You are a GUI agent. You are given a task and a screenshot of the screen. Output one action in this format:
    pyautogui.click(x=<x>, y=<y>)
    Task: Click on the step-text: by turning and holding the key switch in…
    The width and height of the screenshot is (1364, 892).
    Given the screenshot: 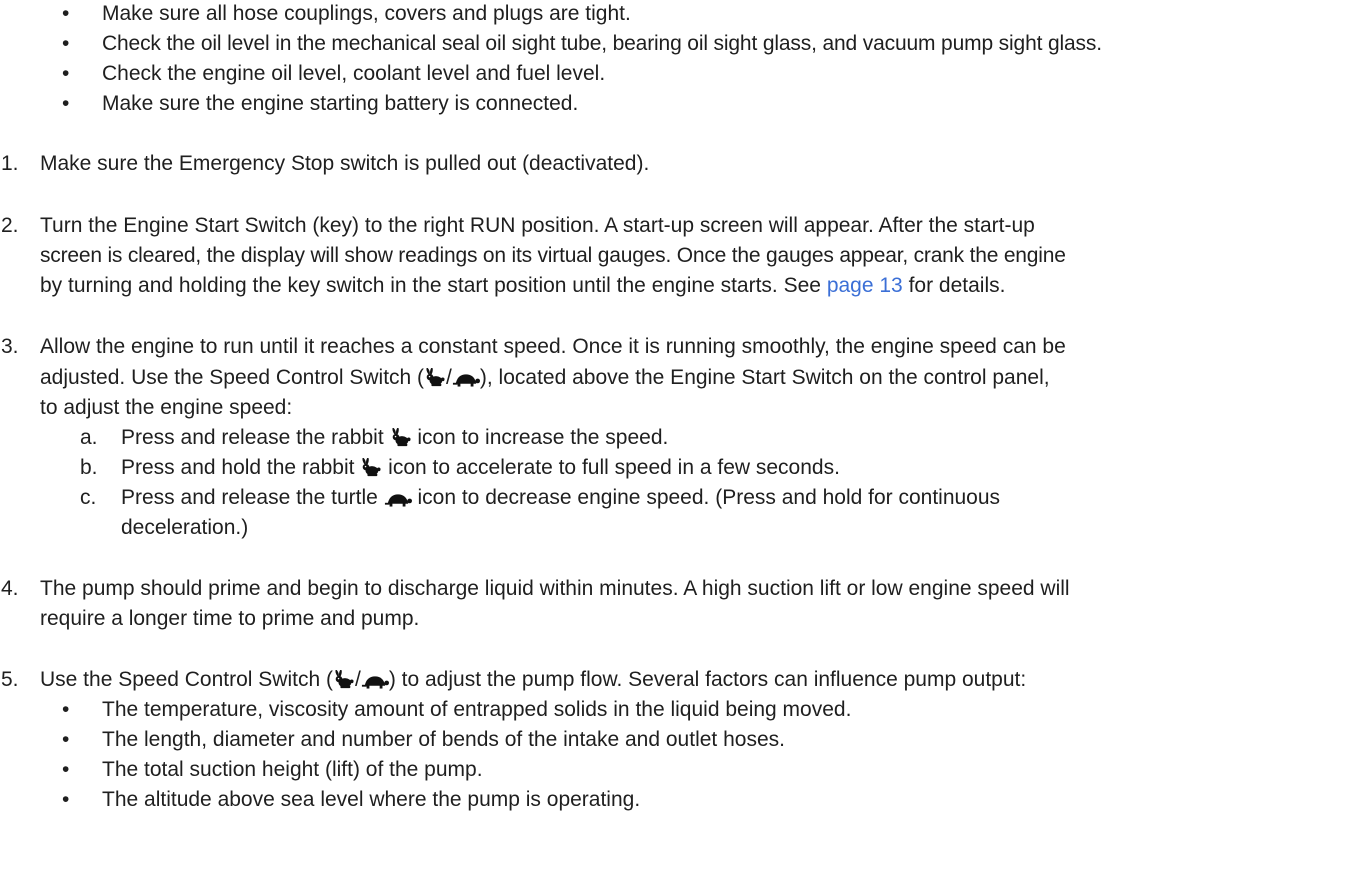 What is the action you would take?
    pyautogui.click(x=433, y=285)
    